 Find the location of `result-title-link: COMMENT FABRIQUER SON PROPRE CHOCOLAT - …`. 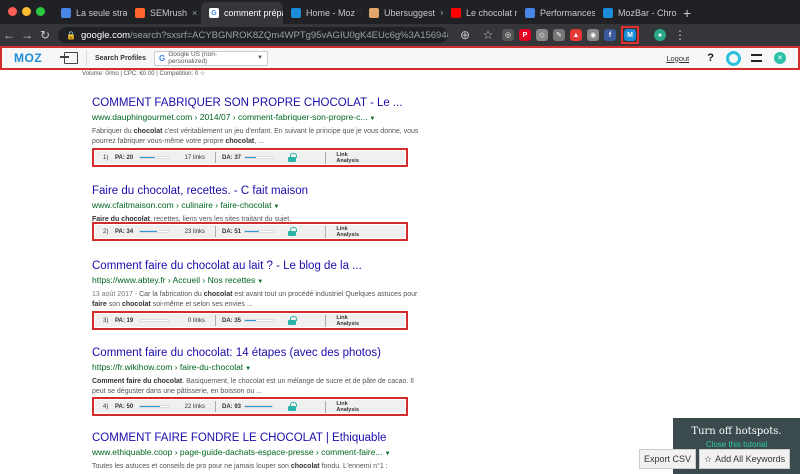

result-title-link: COMMENT FABRIQUER SON PROPRE CHOCOLAT - … is located at coordinates (262, 103).